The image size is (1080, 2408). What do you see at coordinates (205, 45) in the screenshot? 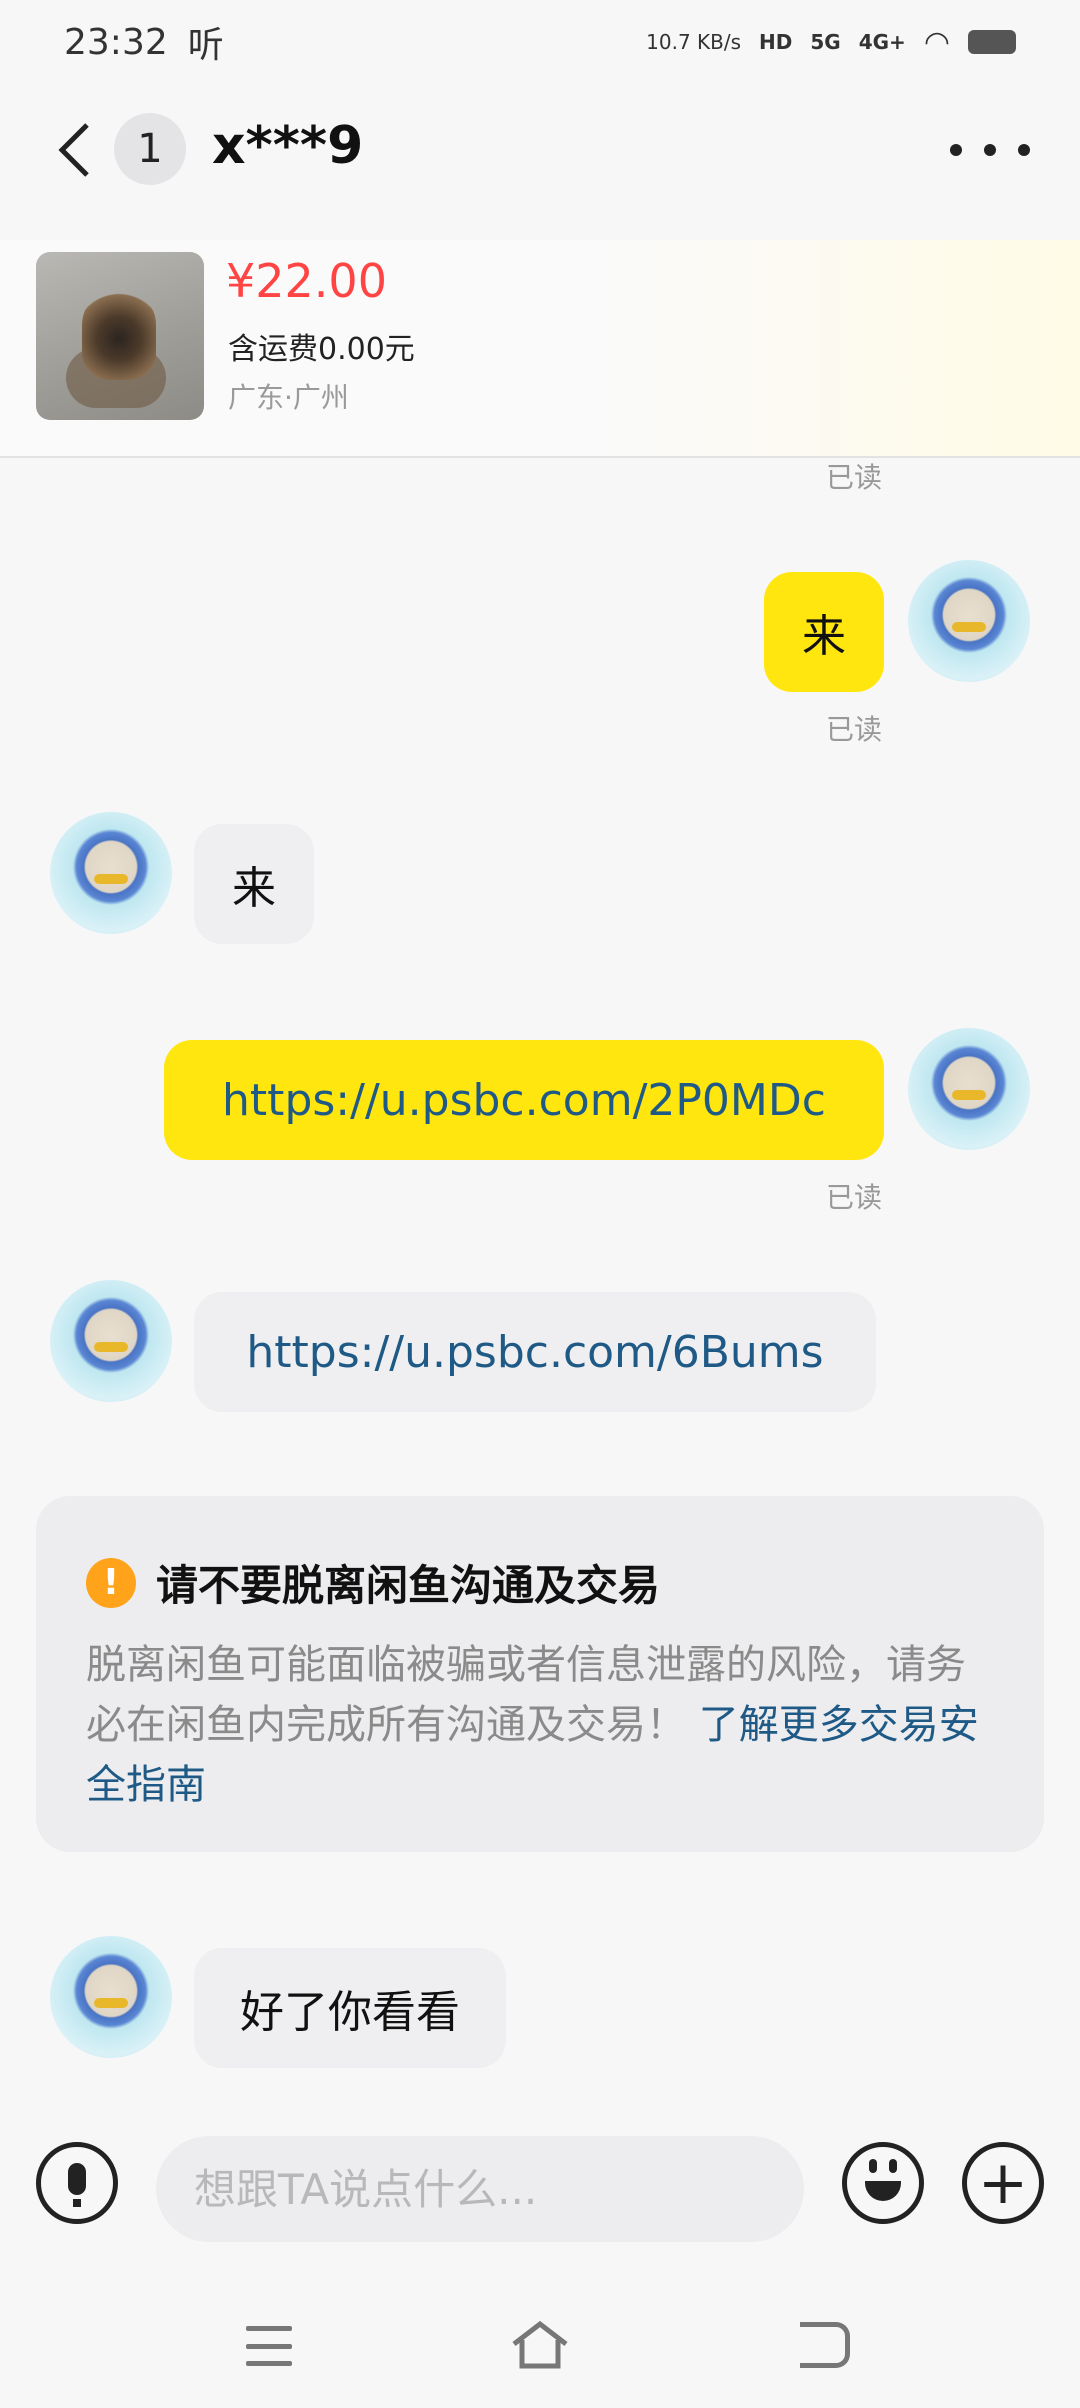
I see `music-app-icon: 听` at bounding box center [205, 45].